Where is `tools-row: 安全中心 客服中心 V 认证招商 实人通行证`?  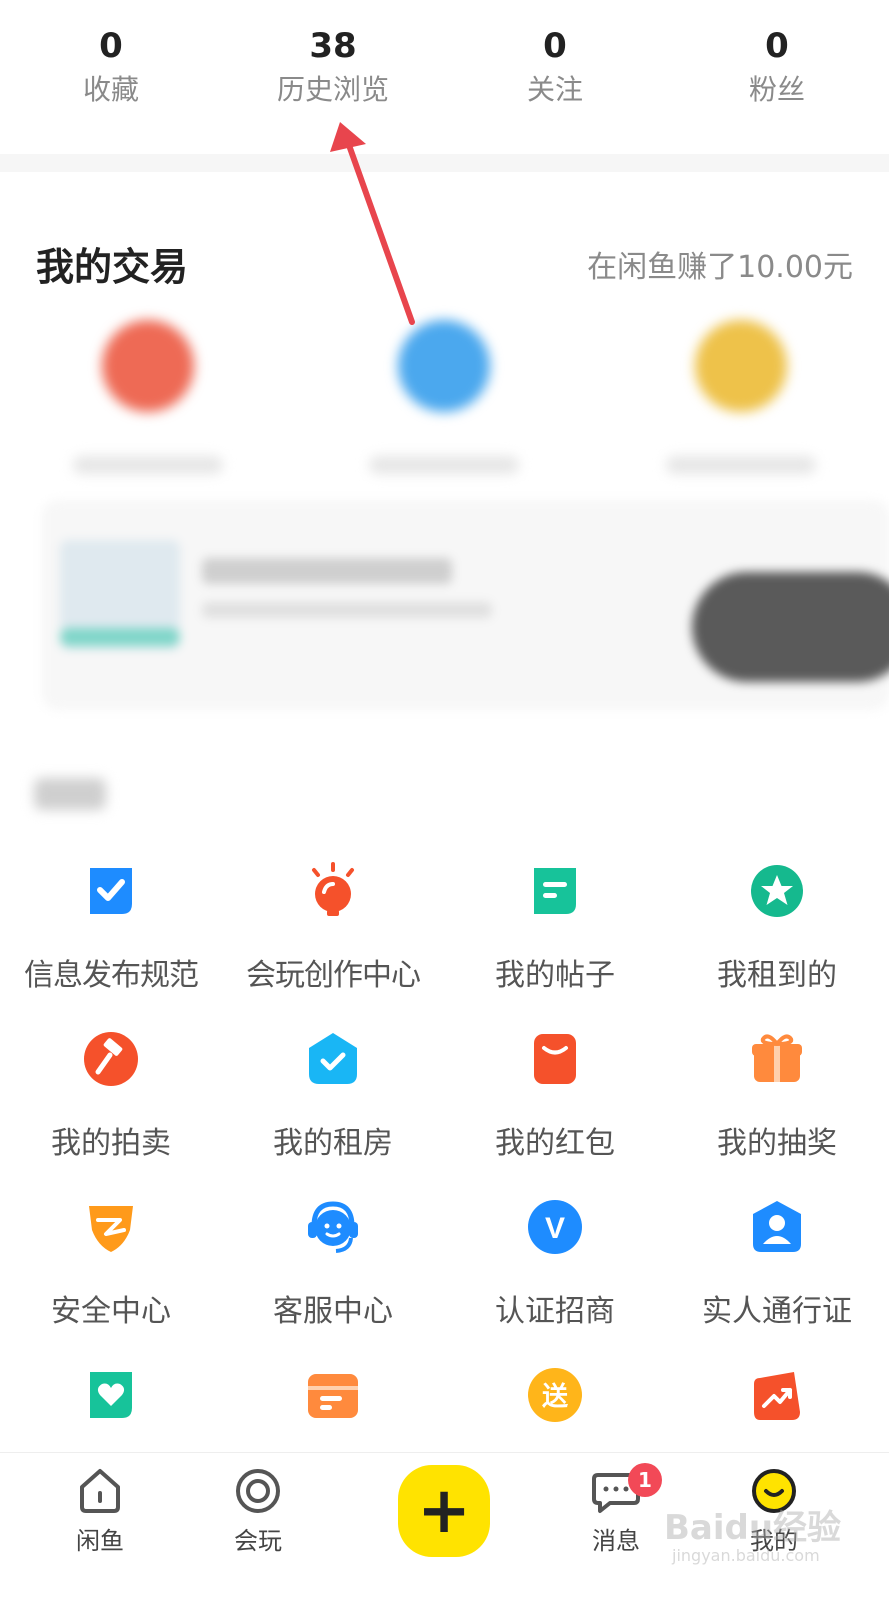
tools-row: 安全中心 客服中心 V 认证招商 实人通行证 is located at coordinates (444, 1280).